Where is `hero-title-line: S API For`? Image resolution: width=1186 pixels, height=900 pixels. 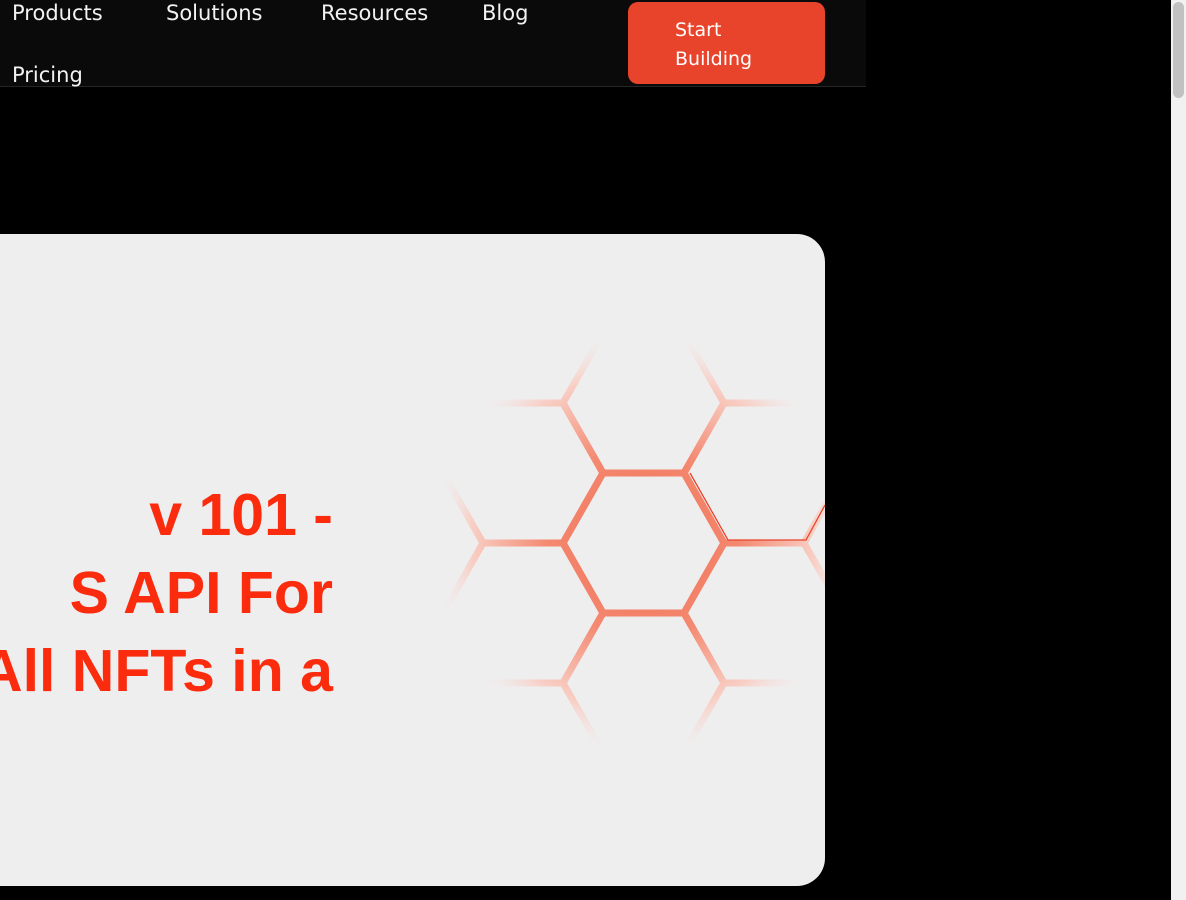 hero-title-line: S API For is located at coordinates (201, 593).